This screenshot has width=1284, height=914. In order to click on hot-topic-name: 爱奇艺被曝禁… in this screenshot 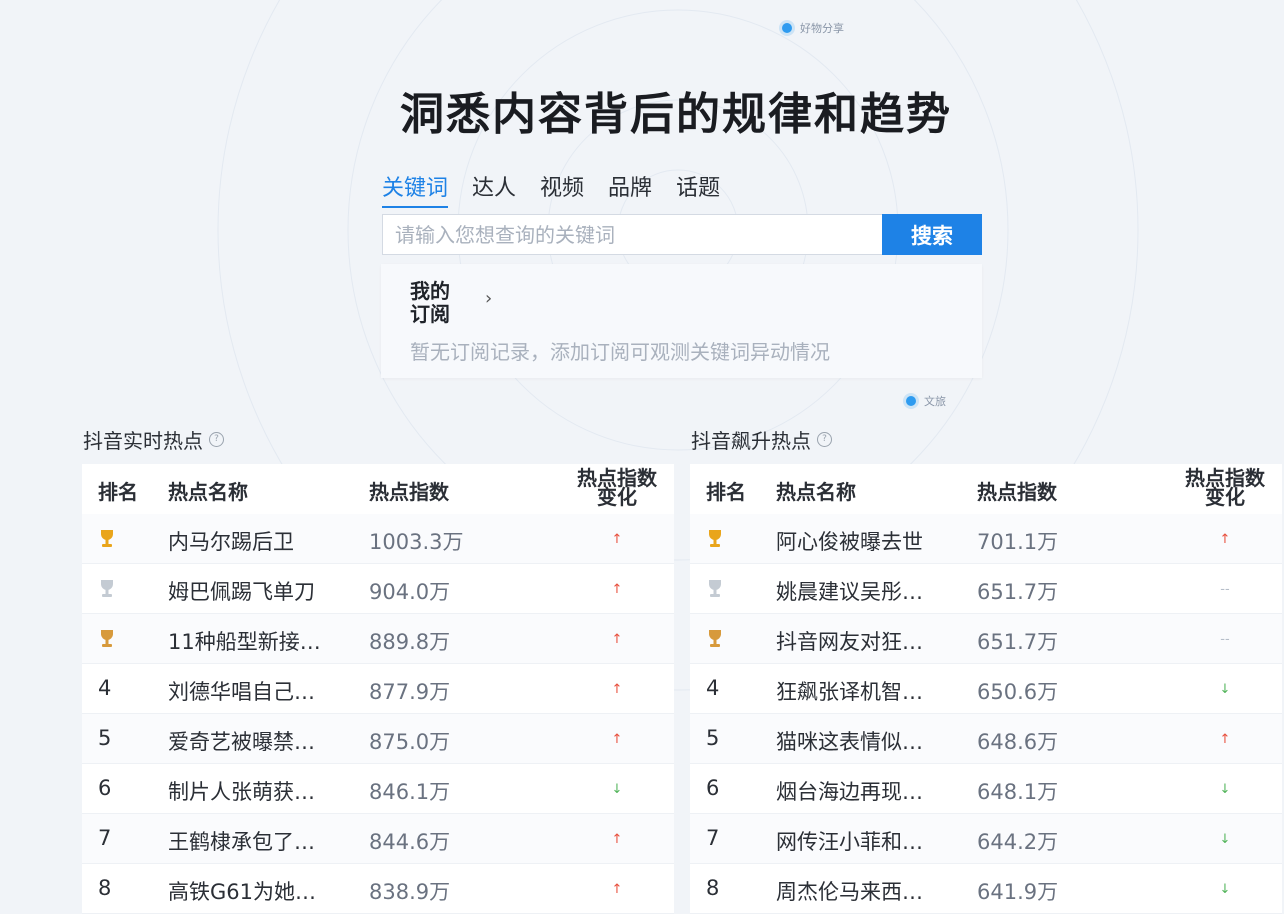, I will do `click(258, 741)`.